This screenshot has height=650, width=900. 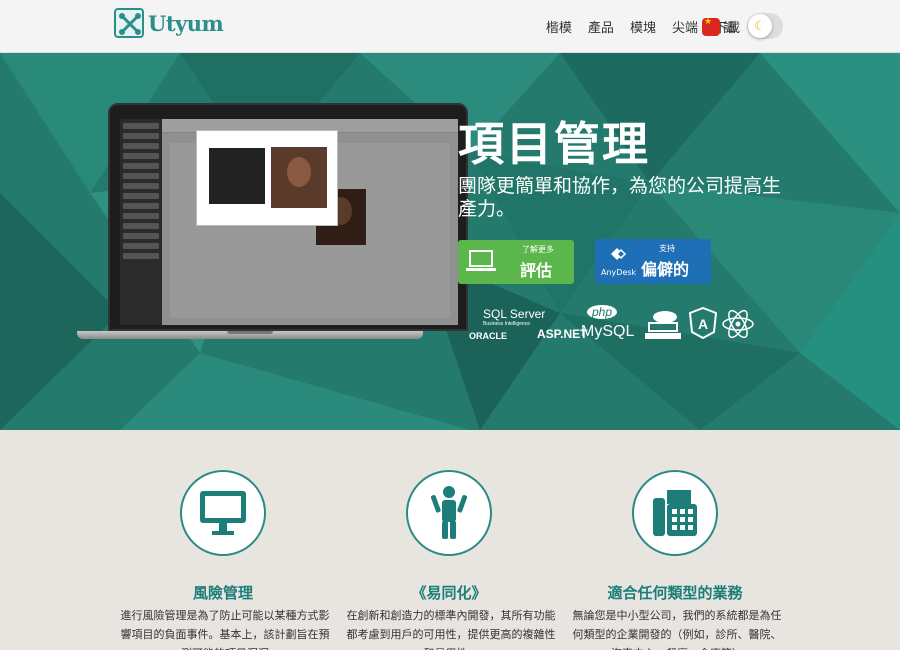 I want to click on app-screenshot, so click(x=289, y=222).